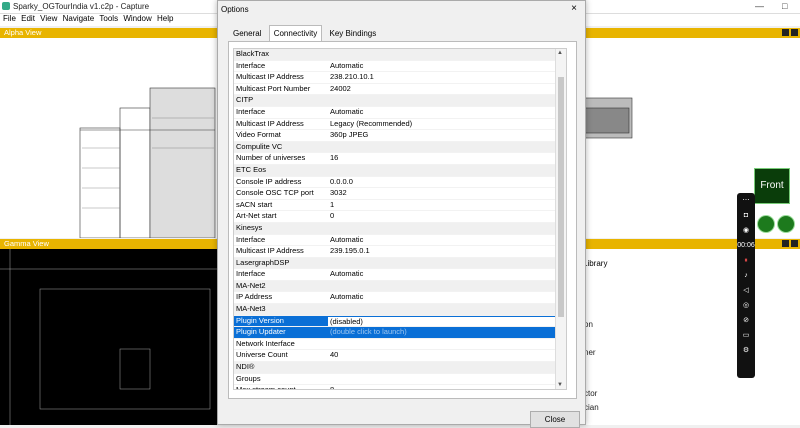  I want to click on app-logo-icon, so click(6, 6).